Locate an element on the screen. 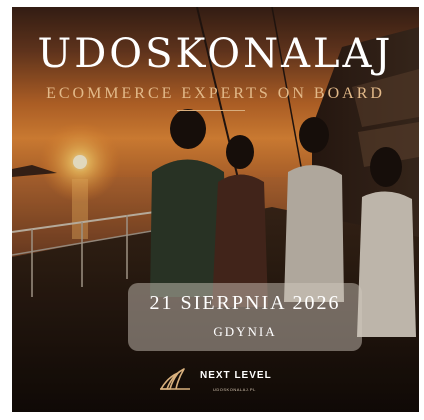 The image size is (424, 420). stylized-chevron-logo-icon is located at coordinates (175, 379).